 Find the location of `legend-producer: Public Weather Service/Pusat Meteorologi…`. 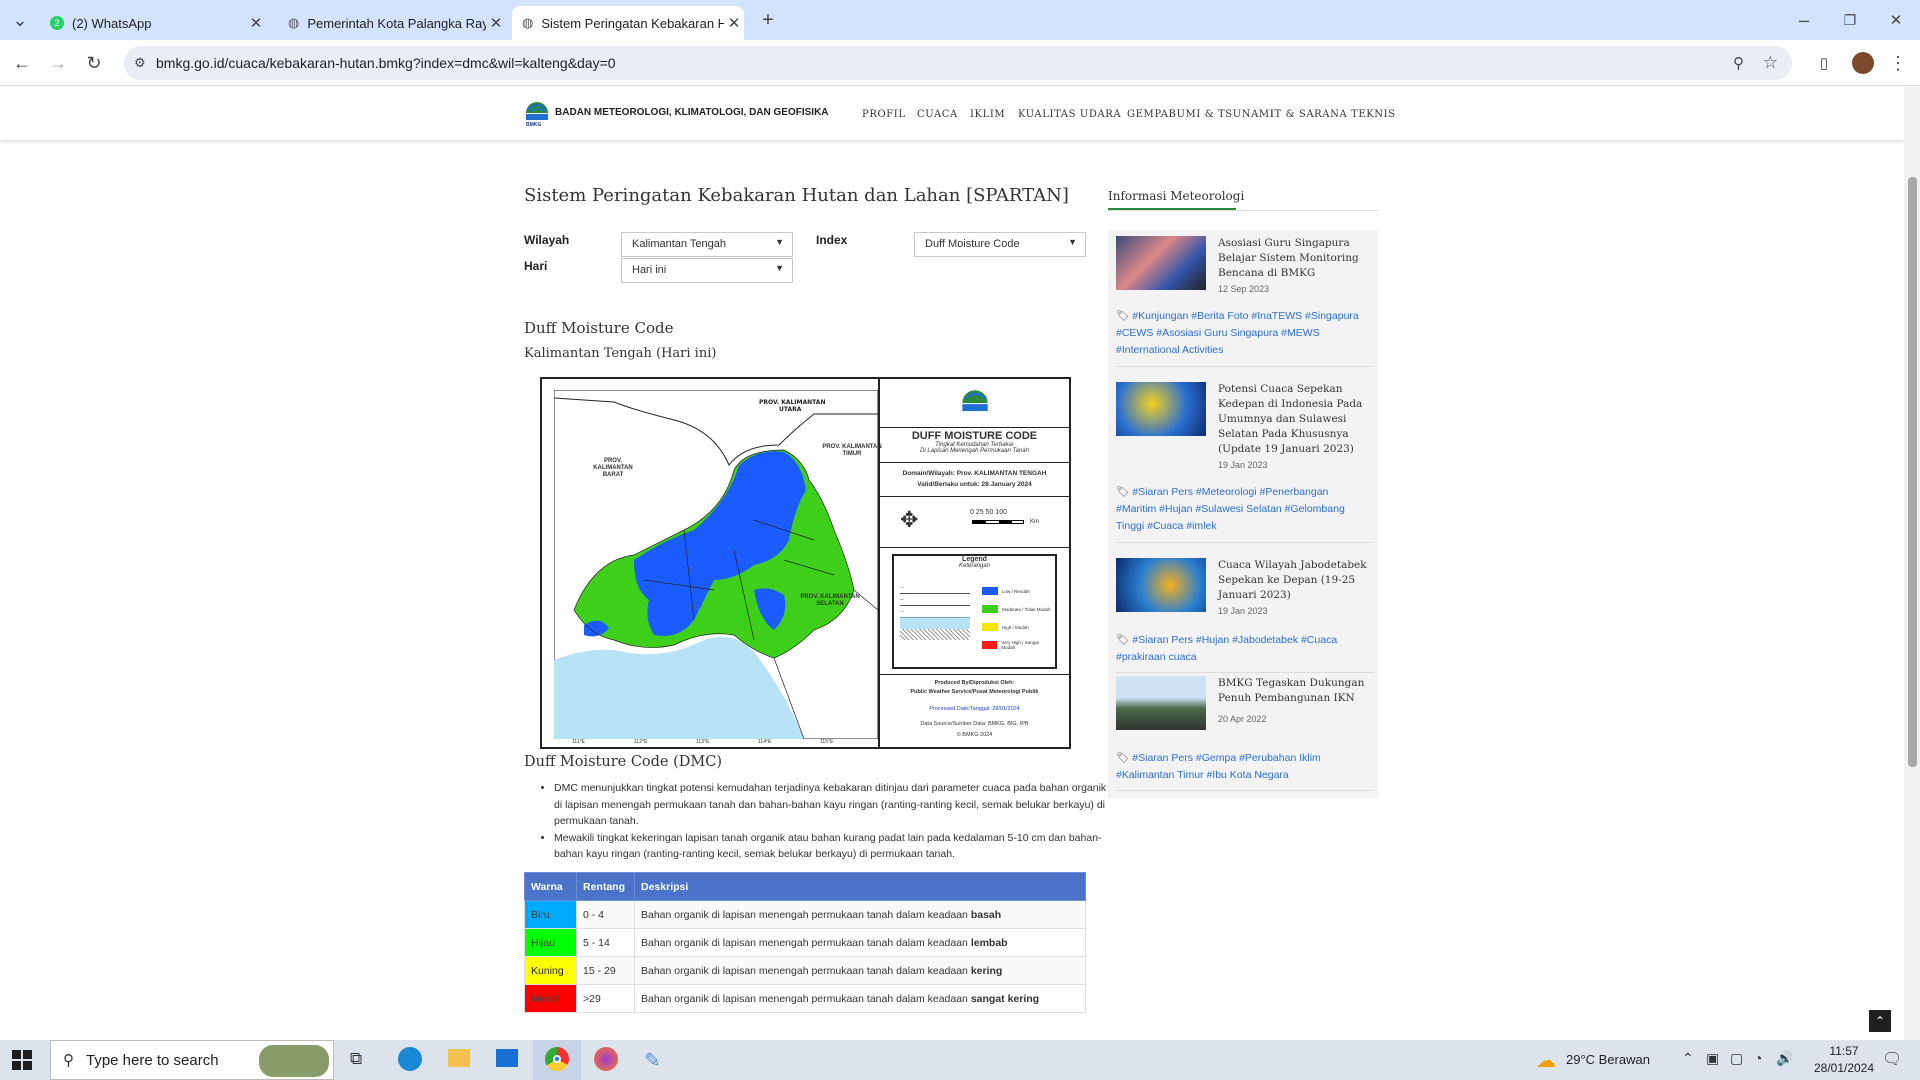

legend-producer: Public Weather Service/Pusat Meteorologi… is located at coordinates (974, 692).